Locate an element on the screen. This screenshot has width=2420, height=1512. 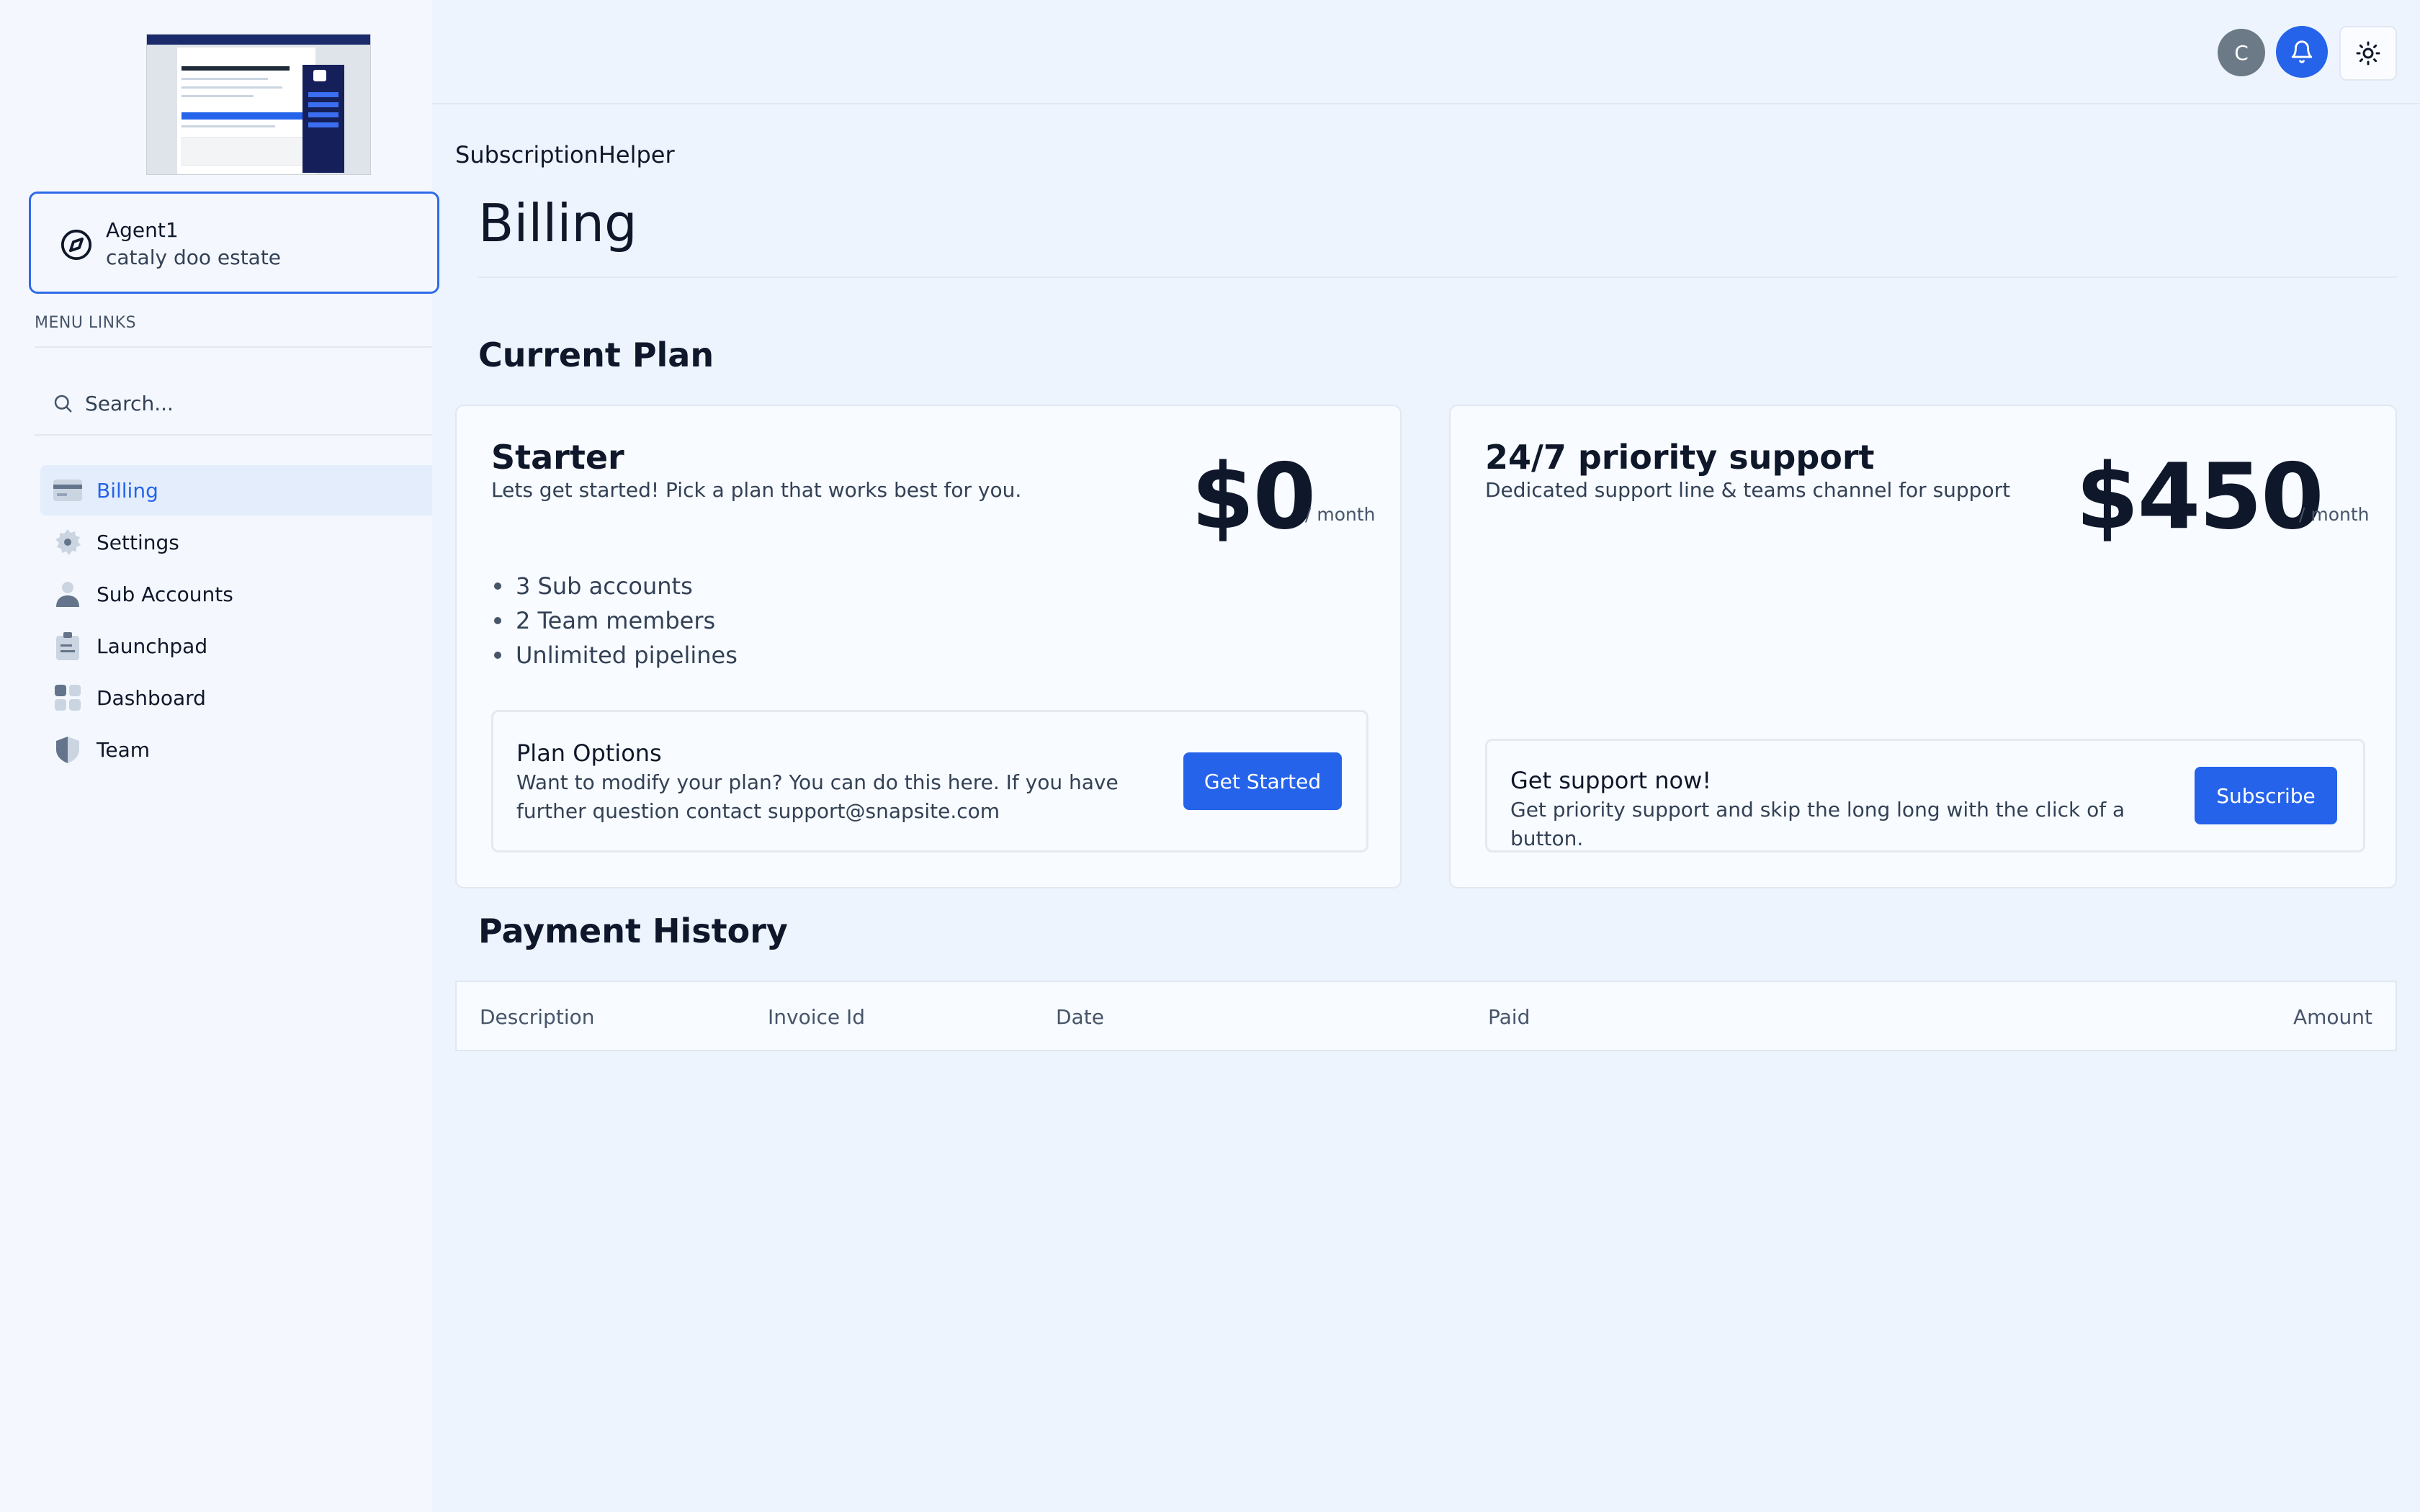
list-item: 3 Sub accounts is located at coordinates (614, 586).